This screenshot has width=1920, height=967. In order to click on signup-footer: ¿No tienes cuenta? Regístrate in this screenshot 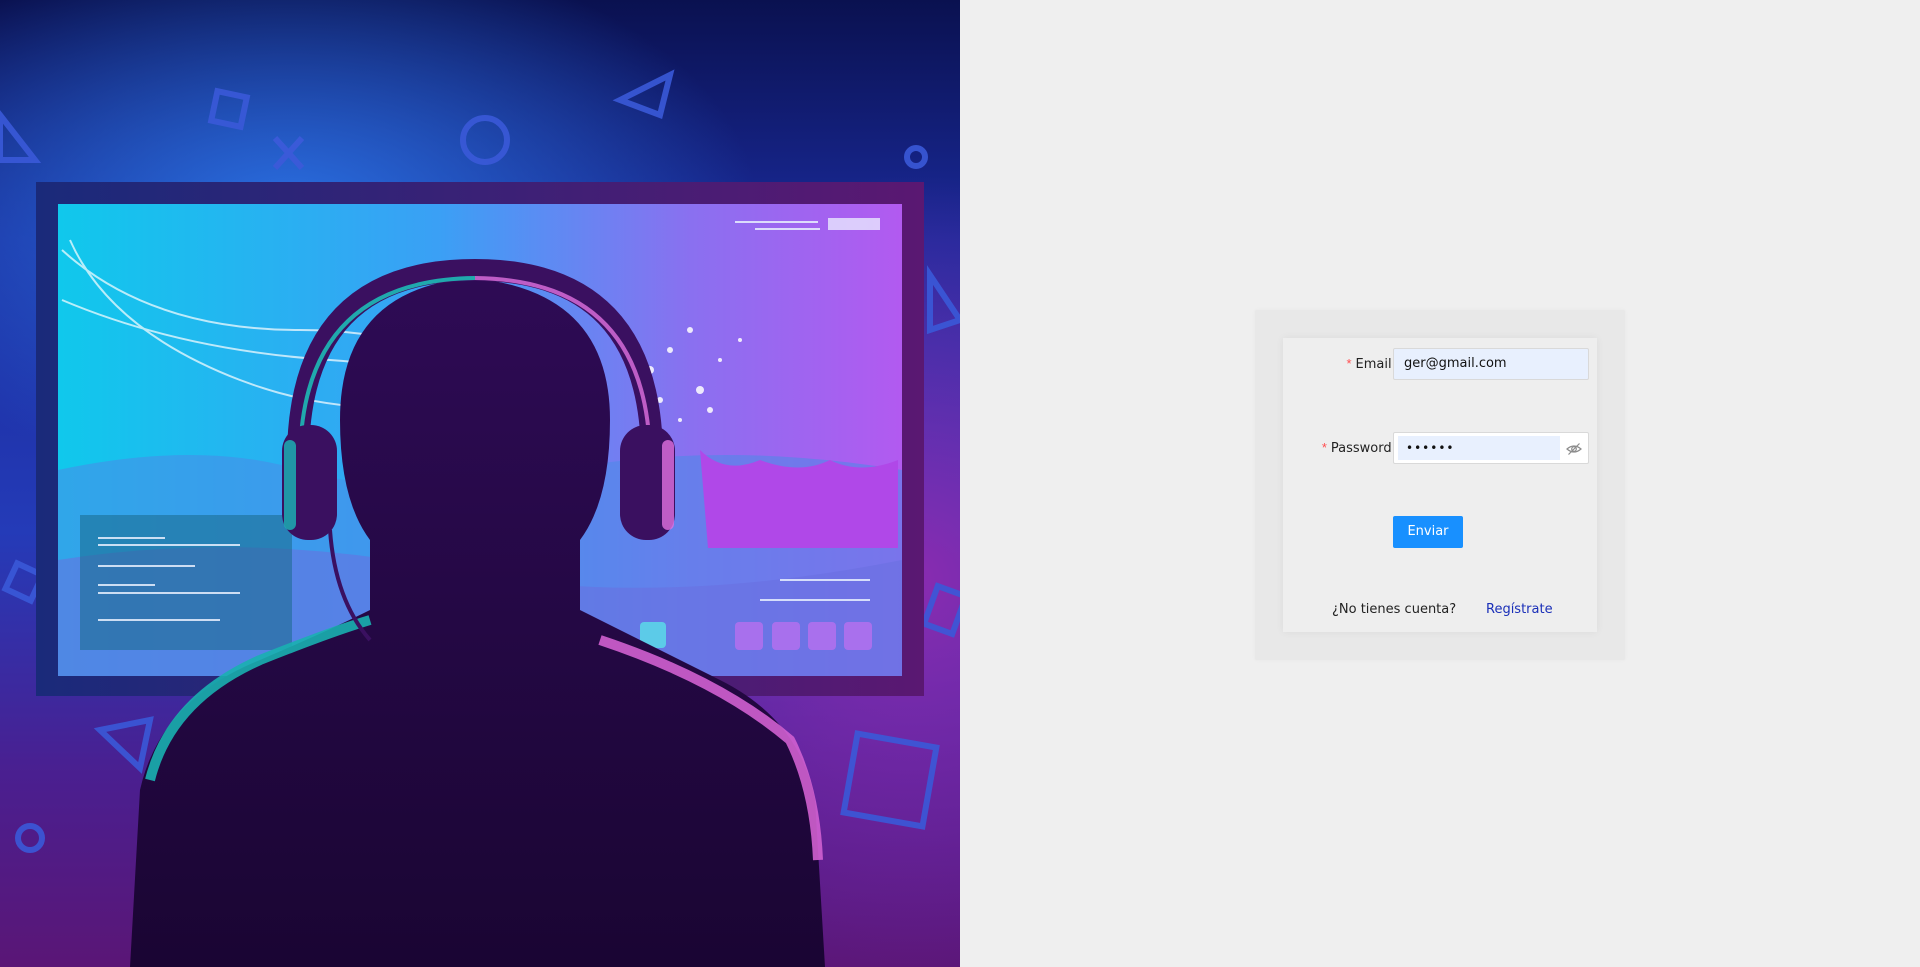, I will do `click(1440, 610)`.